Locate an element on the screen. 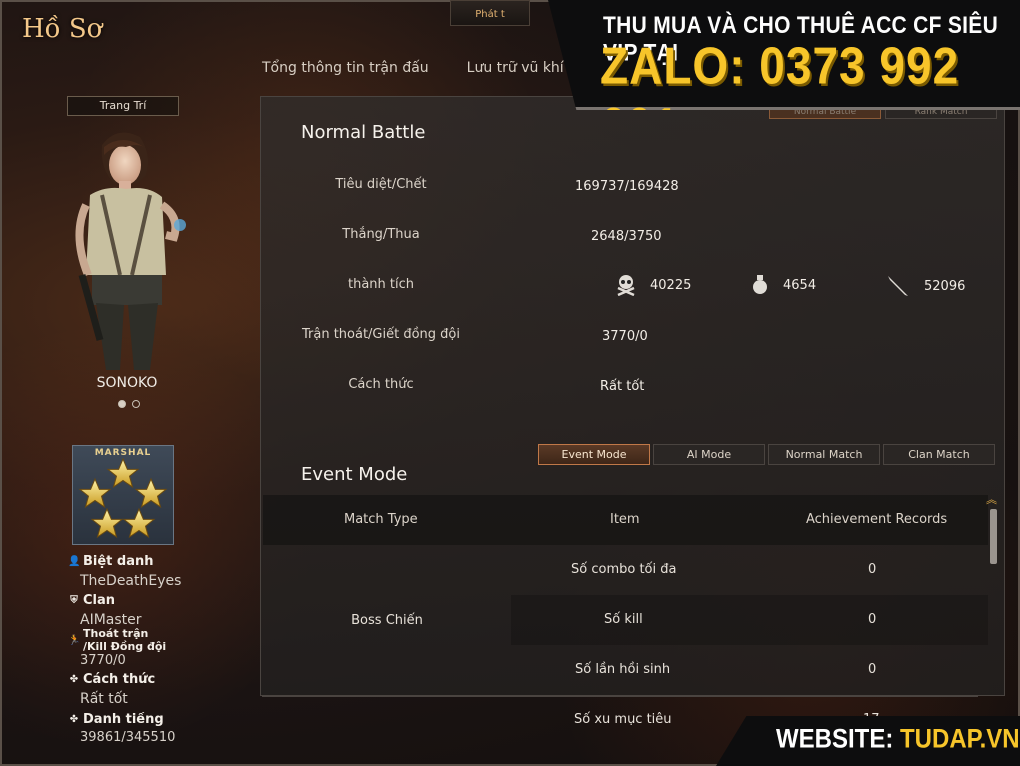 This screenshot has width=1020, height=766. user-icon: 👤 is located at coordinates (74, 561).